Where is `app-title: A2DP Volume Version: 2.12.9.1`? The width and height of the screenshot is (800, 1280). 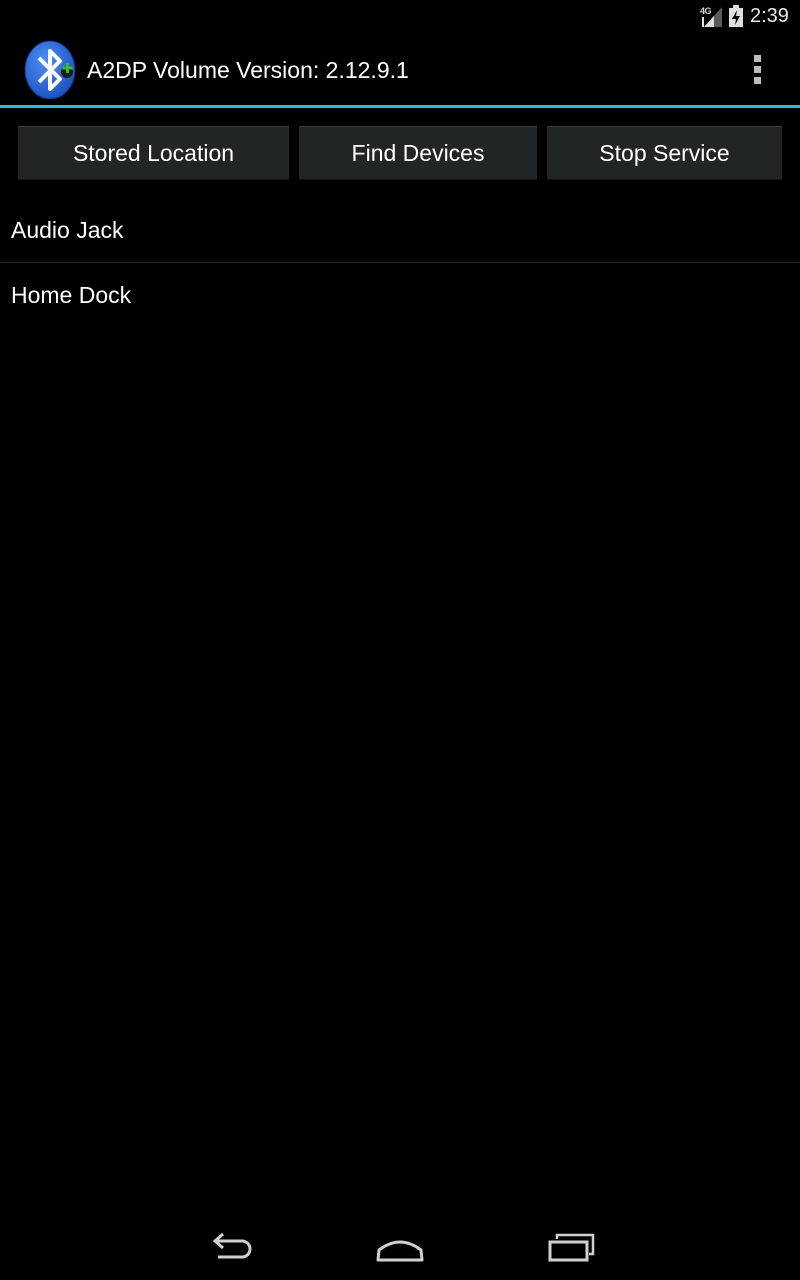 app-title: A2DP Volume Version: 2.12.9.1 is located at coordinates (248, 70).